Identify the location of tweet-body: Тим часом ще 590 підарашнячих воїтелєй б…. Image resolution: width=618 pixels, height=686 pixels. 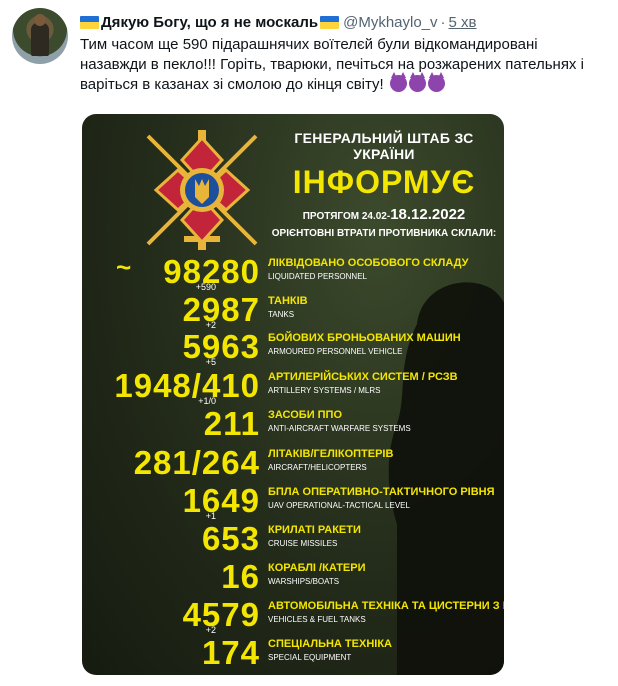
(332, 64).